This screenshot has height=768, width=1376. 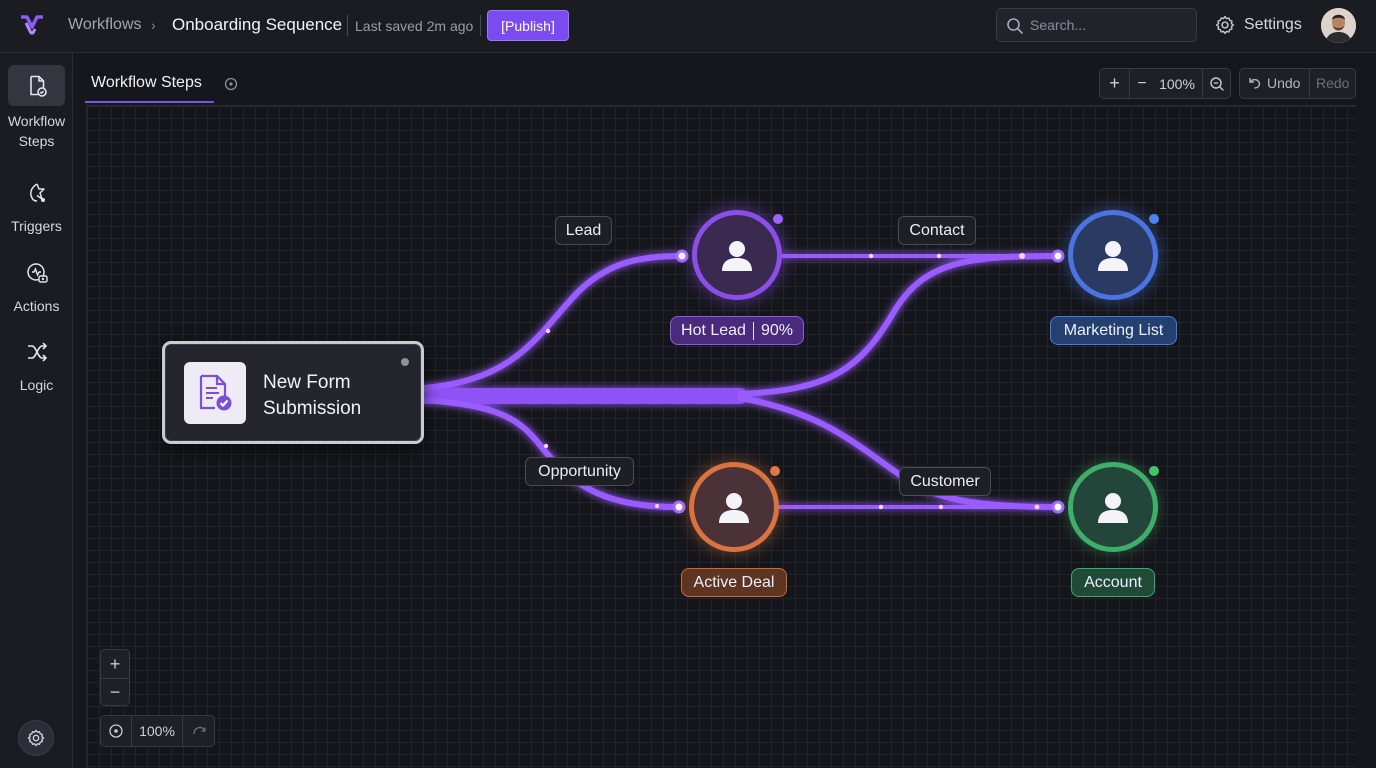 I want to click on node-account, so click(x=1113, y=507).